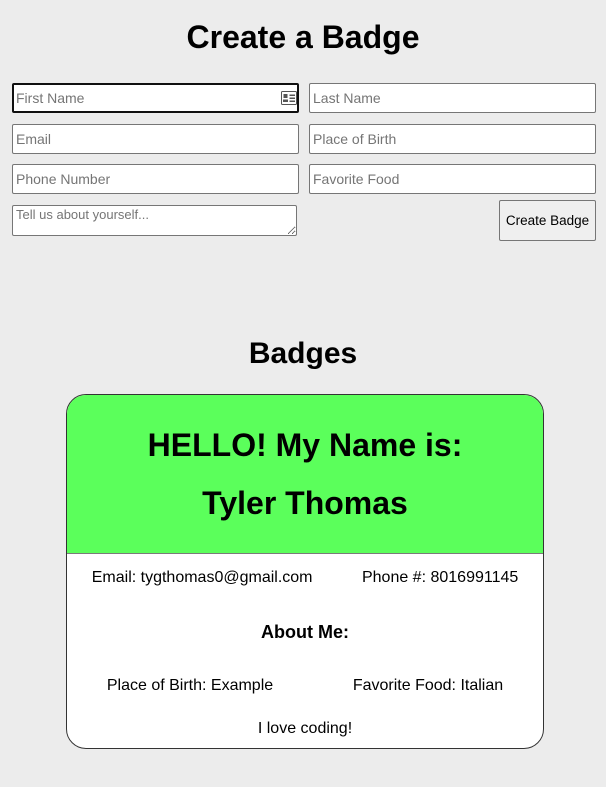 The width and height of the screenshot is (606, 787). What do you see at coordinates (155, 98) in the screenshot?
I see `first-name-input` at bounding box center [155, 98].